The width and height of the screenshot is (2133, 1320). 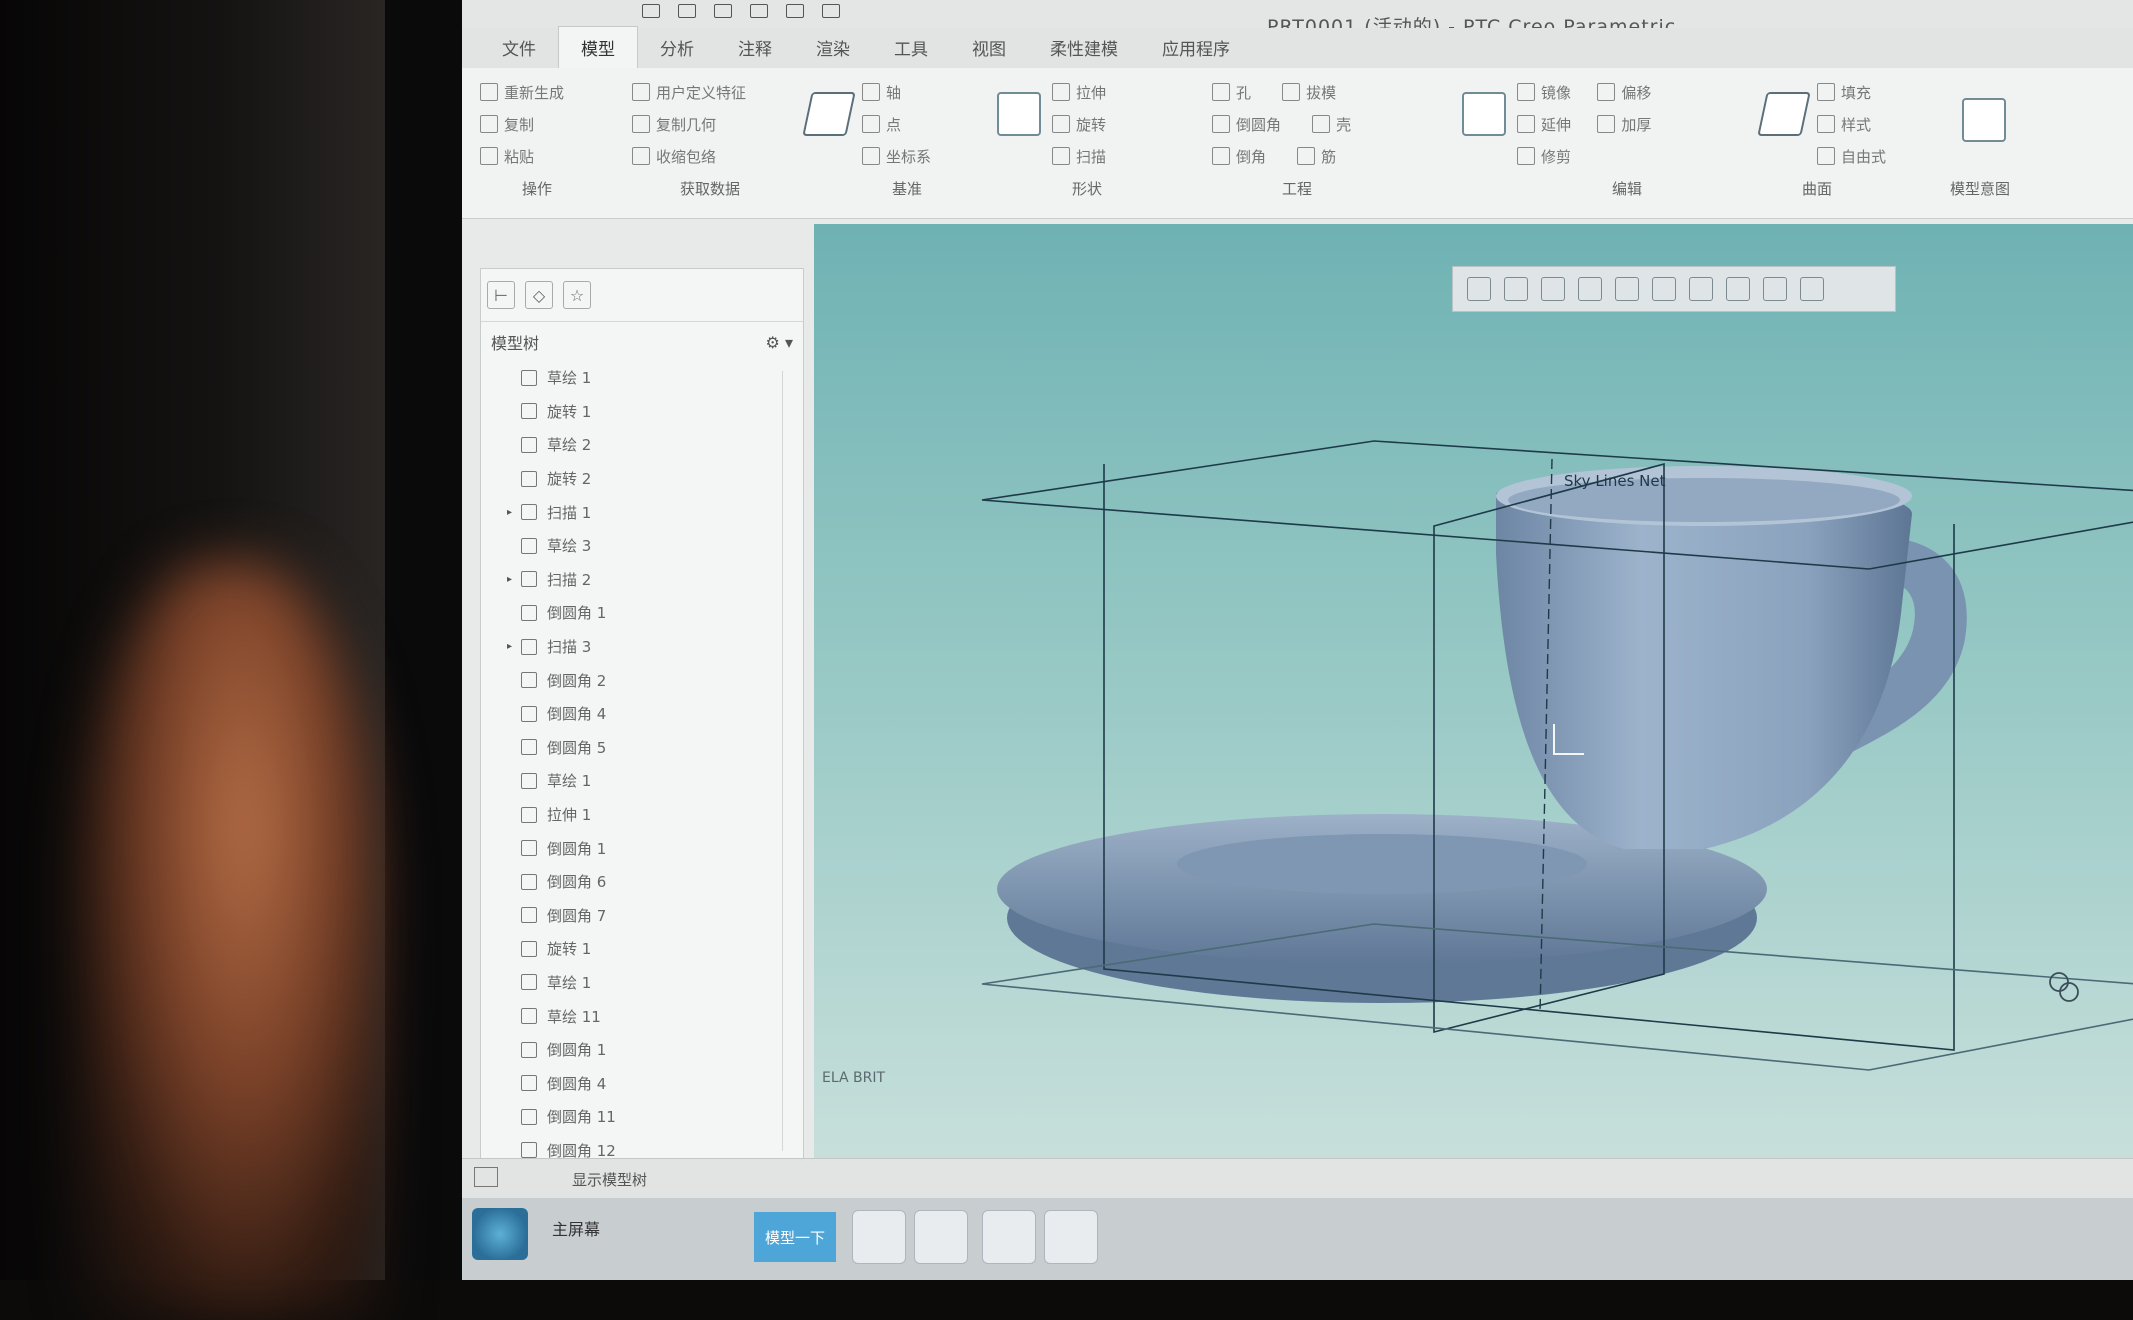 I want to click on trim-button: 修剪, so click(x=1637, y=156).